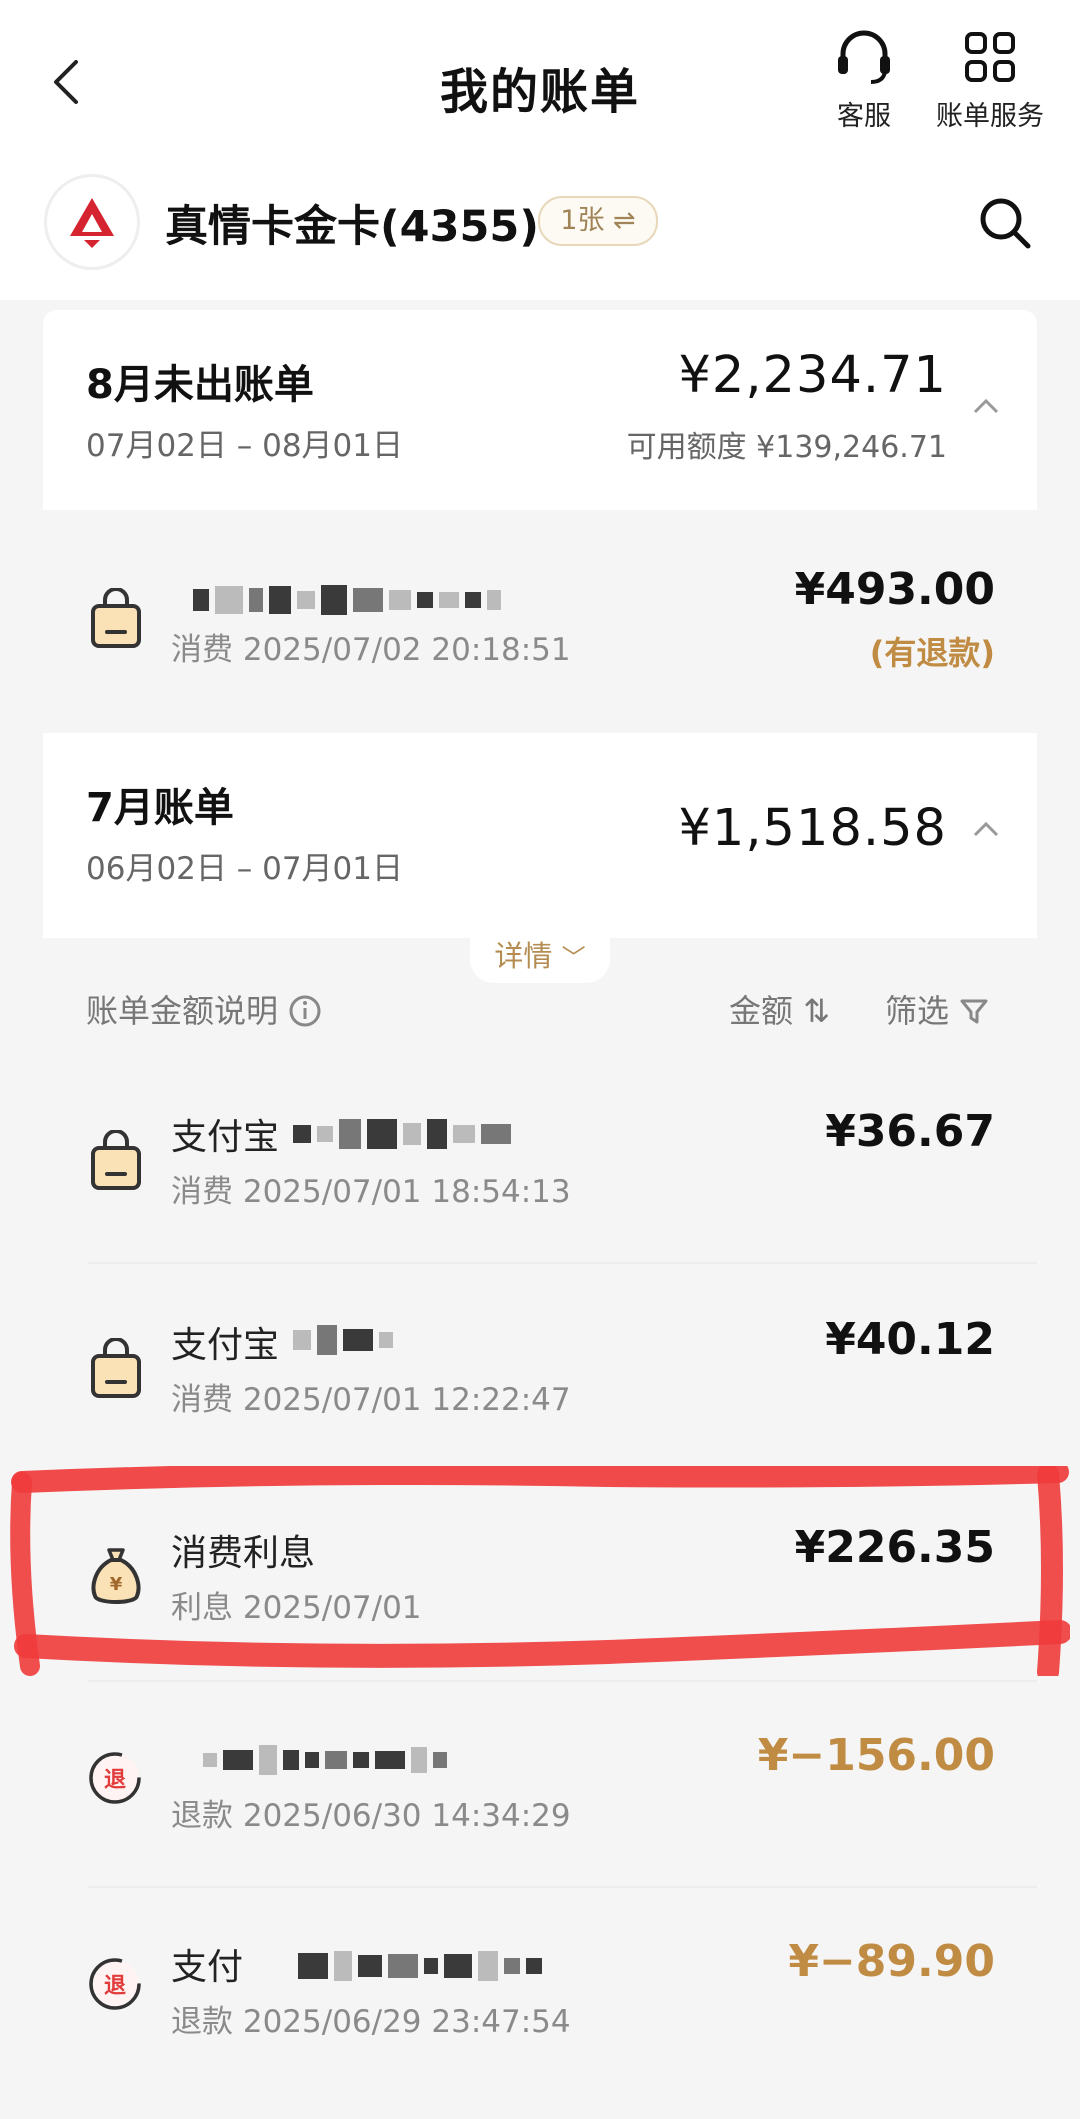  Describe the element at coordinates (540, 1788) in the screenshot. I see `refund-row: 退 退款 2025/06/30 14:34:29 ¥−156.00` at that location.